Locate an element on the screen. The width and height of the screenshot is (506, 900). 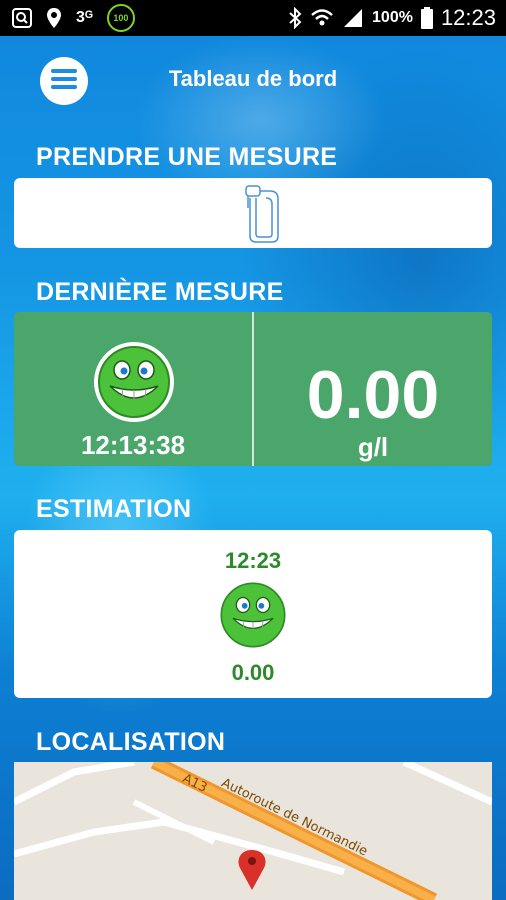
take-measure-card is located at coordinates (253, 213).